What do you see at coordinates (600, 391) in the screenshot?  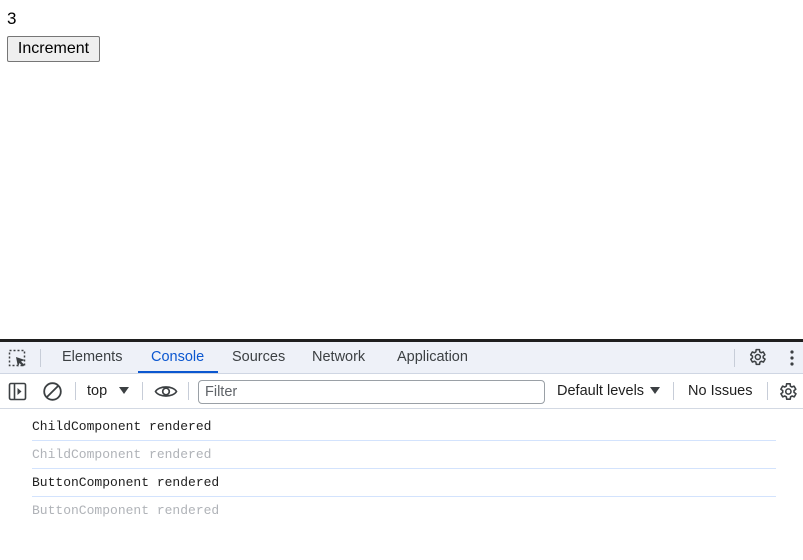 I see `log-levels-select: Default levels` at bounding box center [600, 391].